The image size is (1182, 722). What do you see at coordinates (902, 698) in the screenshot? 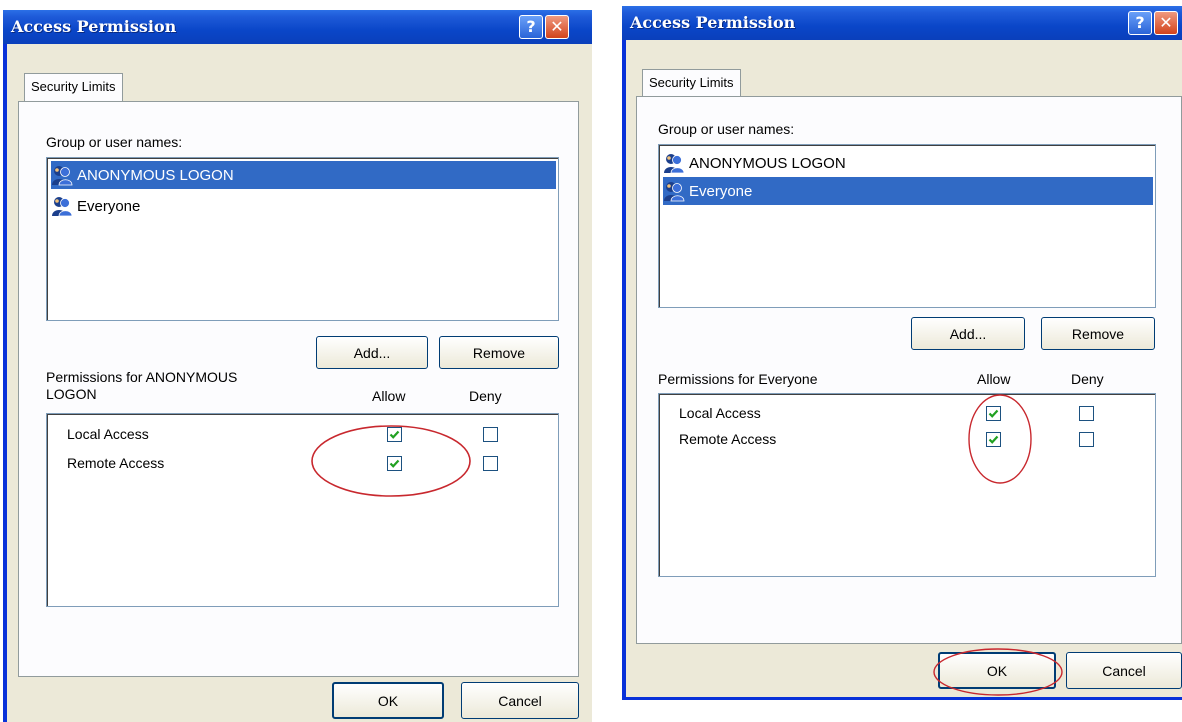
I see `window-border-bottom` at bounding box center [902, 698].